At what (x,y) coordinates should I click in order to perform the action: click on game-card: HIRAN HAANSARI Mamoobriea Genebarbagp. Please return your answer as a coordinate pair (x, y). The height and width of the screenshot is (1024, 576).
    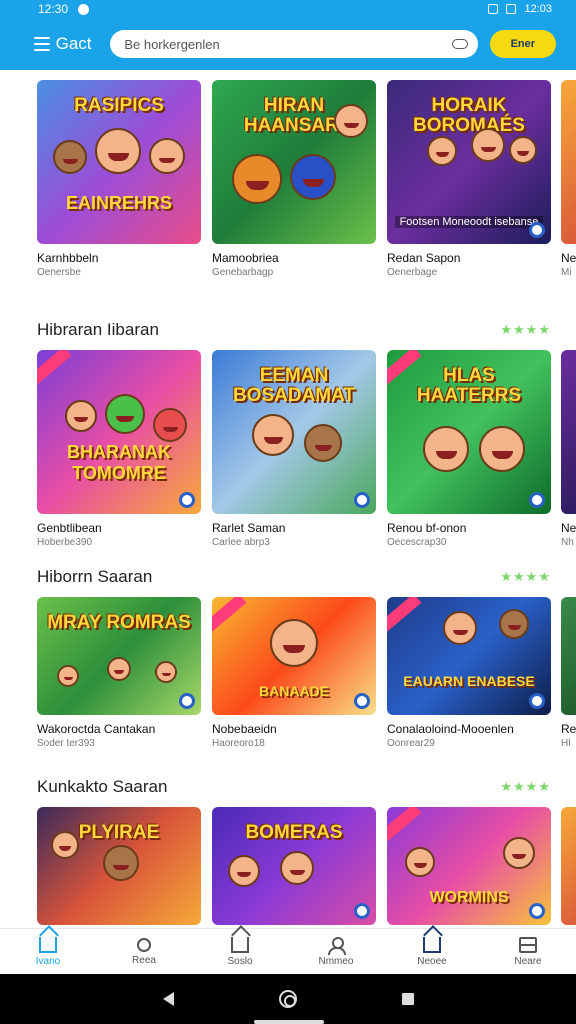
    Looking at the image, I should click on (294, 179).